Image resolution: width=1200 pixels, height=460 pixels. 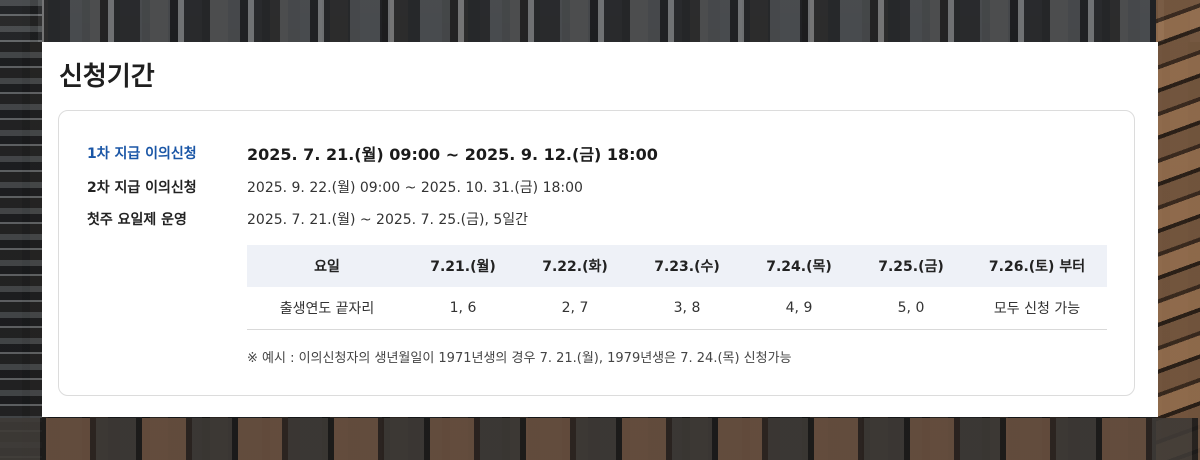 What do you see at coordinates (600, 439) in the screenshot?
I see `background-bottom-strip` at bounding box center [600, 439].